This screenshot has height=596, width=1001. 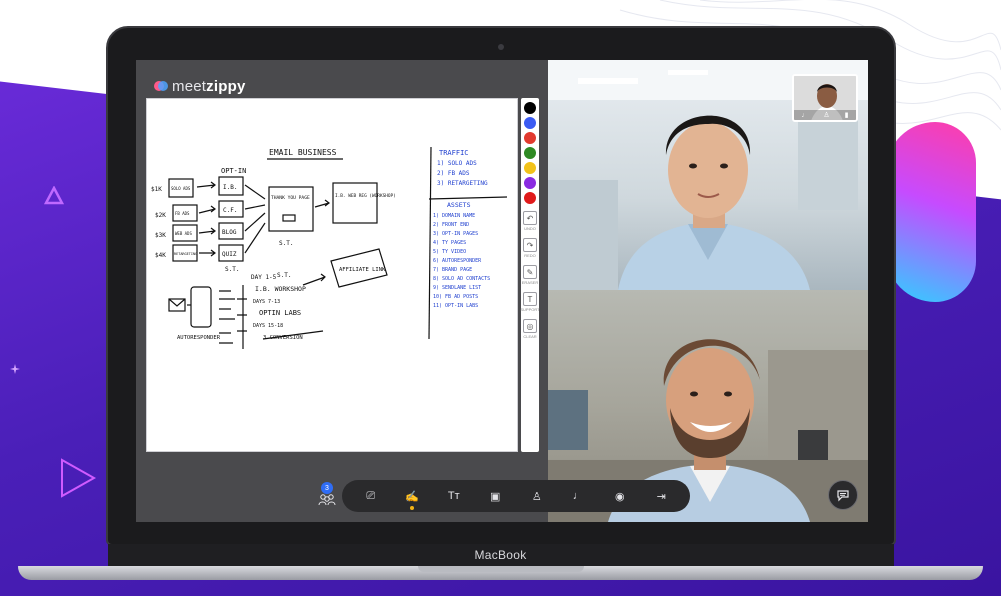 I want to click on board-st-2: S.T., so click(x=232, y=269).